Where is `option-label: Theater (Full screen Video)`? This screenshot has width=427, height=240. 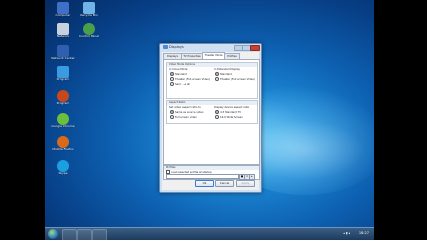
option-label: Theater (Full screen Video) is located at coordinates (237, 79).